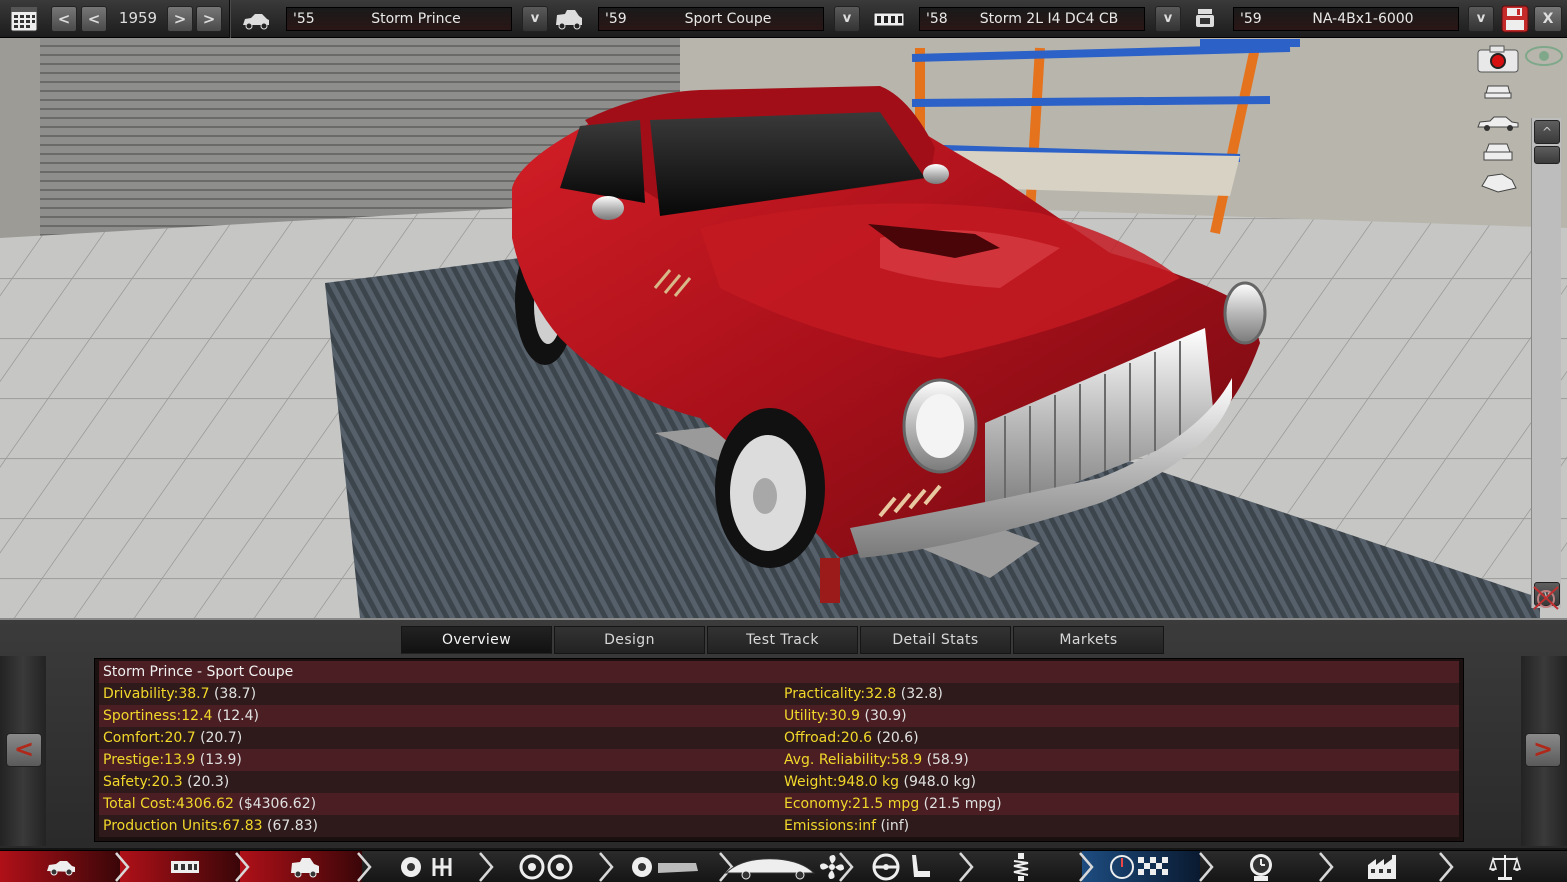  Describe the element at coordinates (856, 738) in the screenshot. I see `stat-value: 20.6` at that location.